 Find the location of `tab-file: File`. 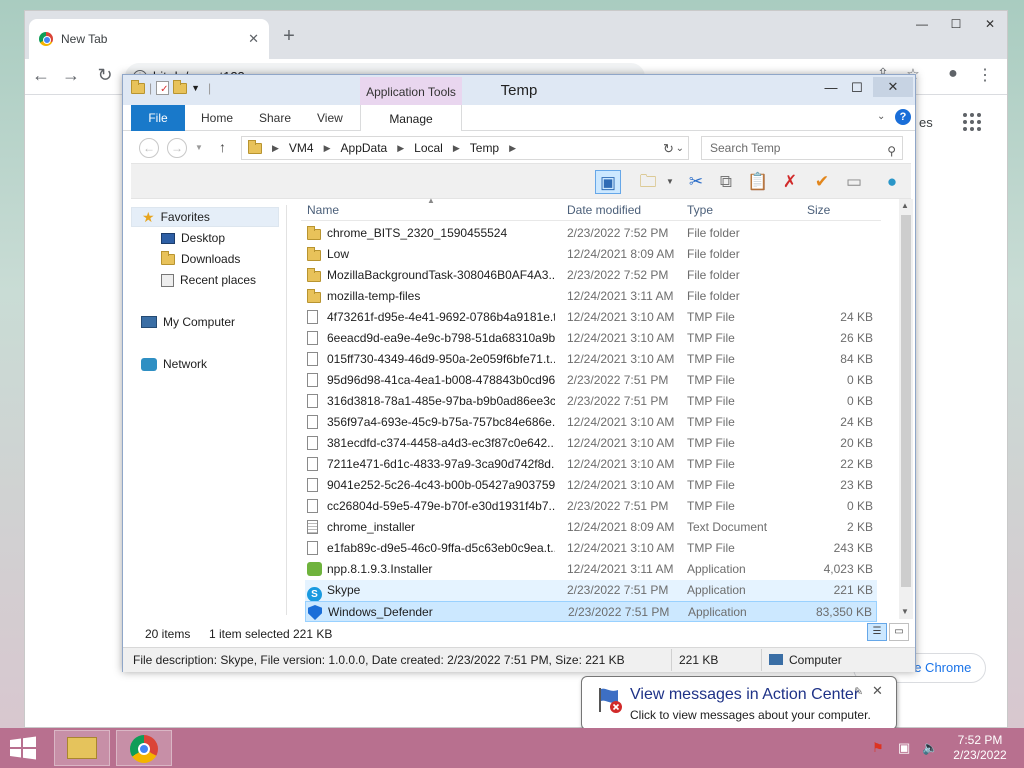

tab-file: File is located at coordinates (158, 118).